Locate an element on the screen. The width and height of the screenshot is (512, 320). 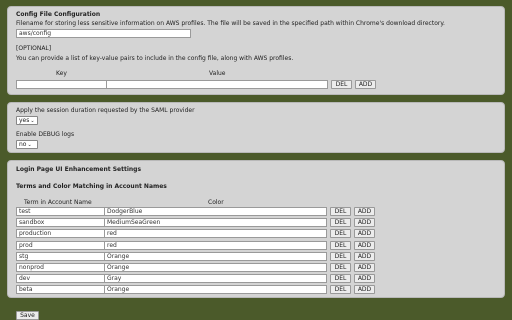
term-input: production is located at coordinates (60, 234).